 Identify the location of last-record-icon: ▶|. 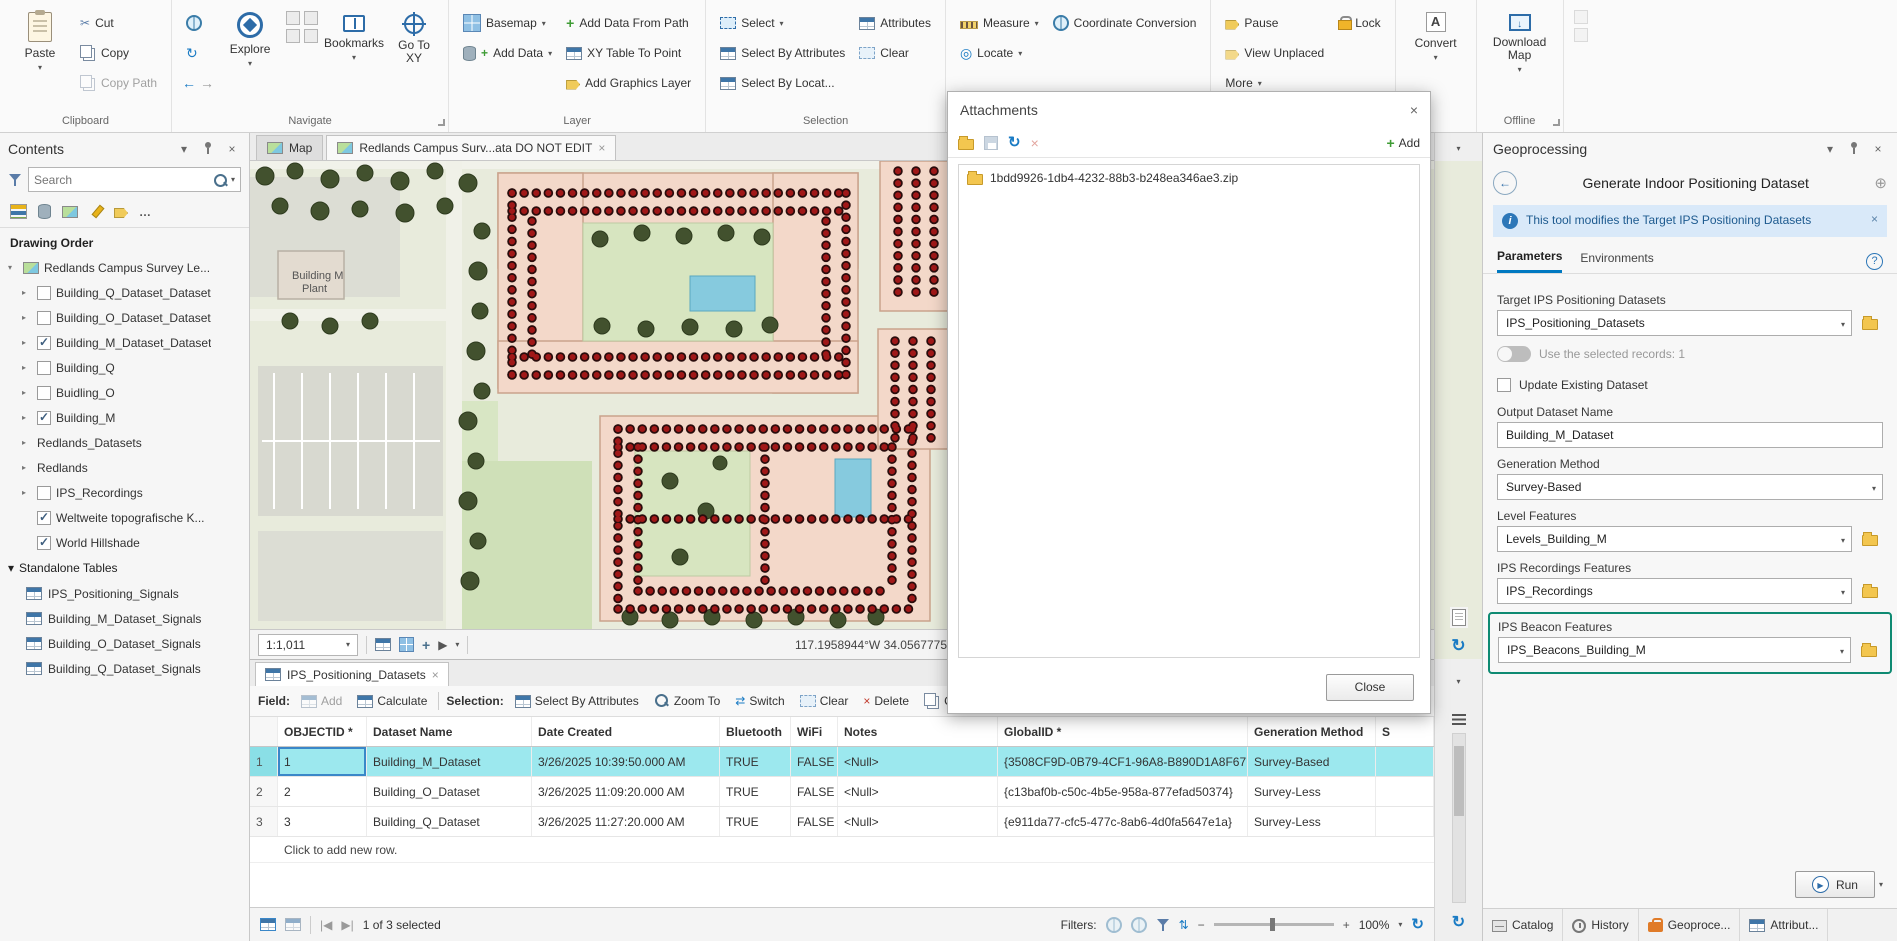
(347, 925).